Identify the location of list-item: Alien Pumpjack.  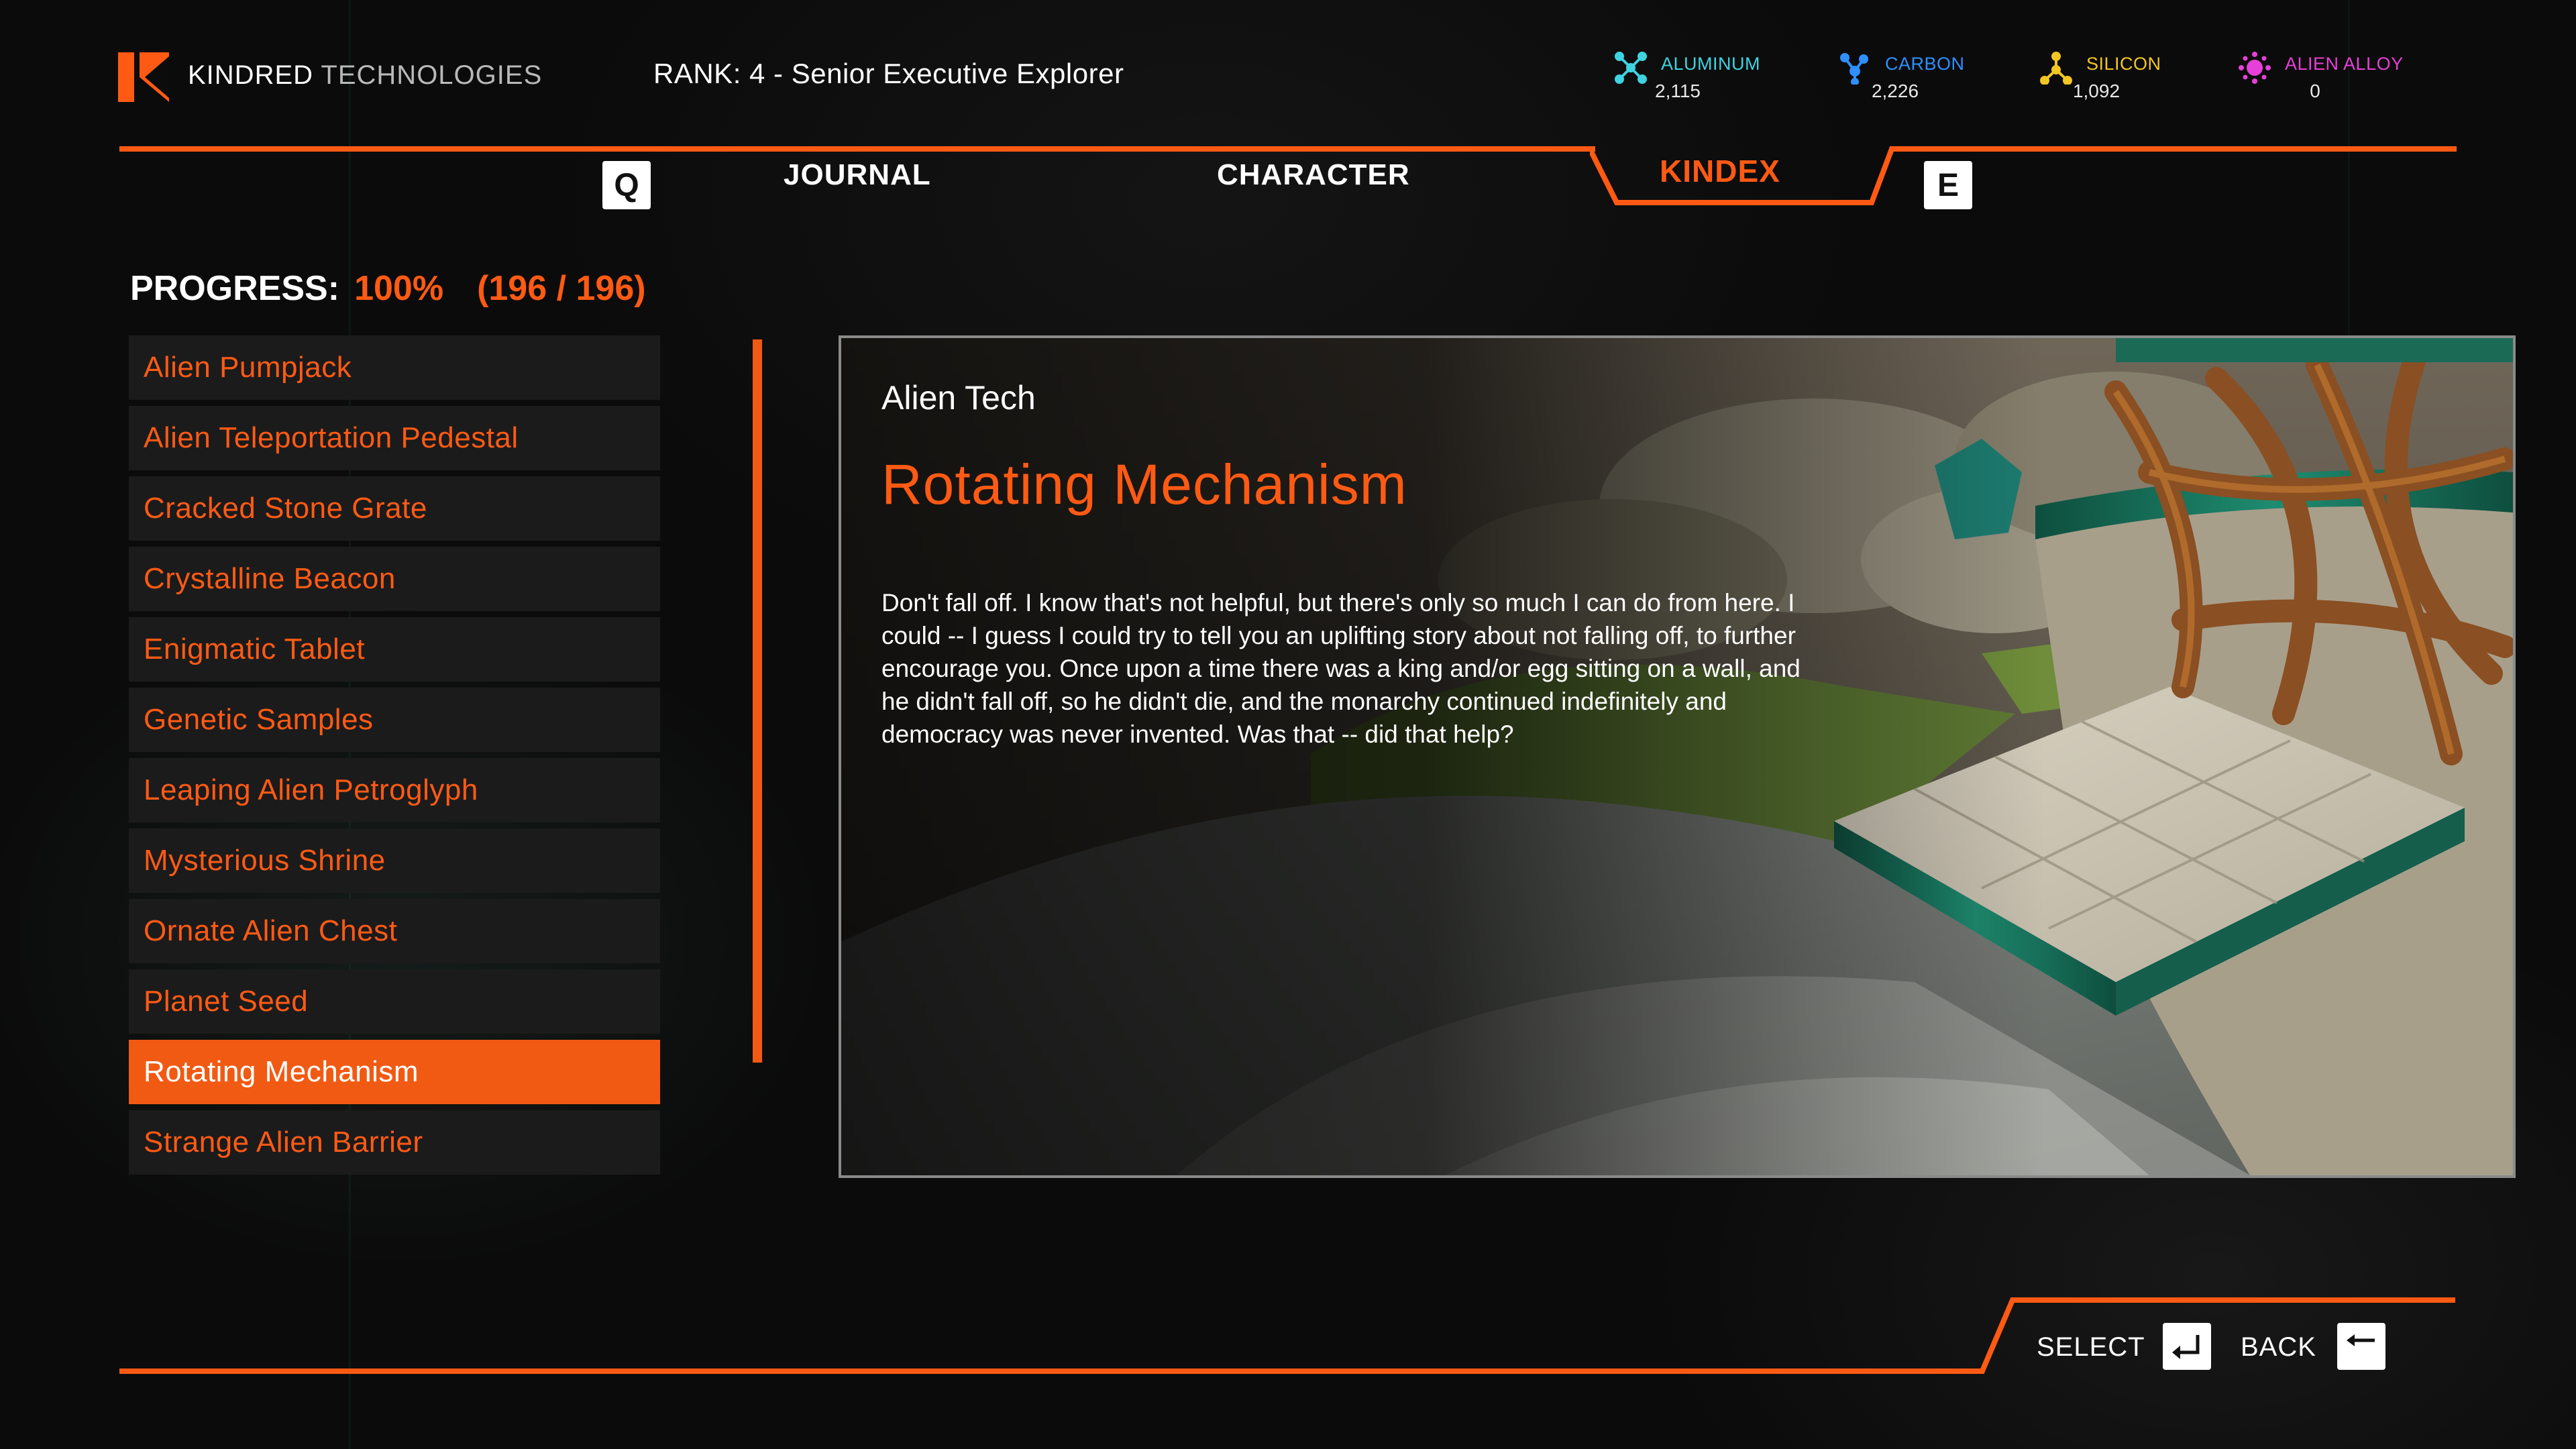
(394, 367).